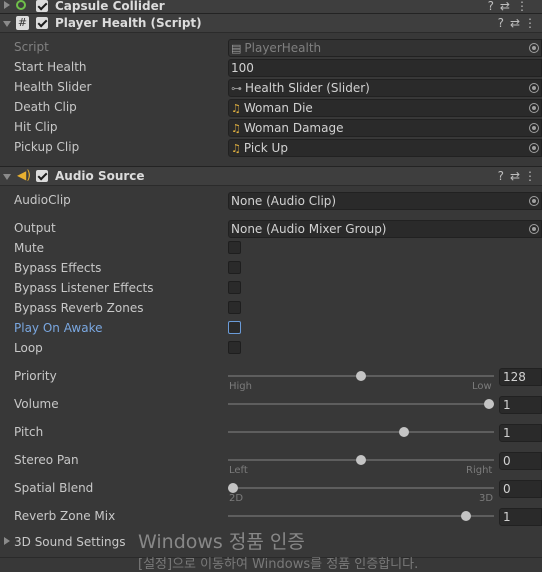 Image resolution: width=542 pixels, height=572 pixels. Describe the element at coordinates (520, 461) in the screenshot. I see `stereo-pan-field: 0` at that location.